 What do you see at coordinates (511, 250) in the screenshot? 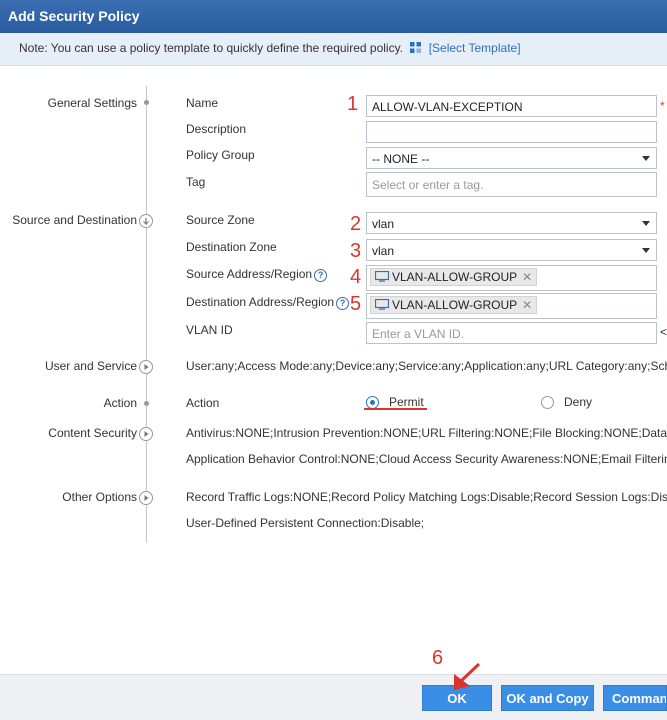
I see `destination-zone-select: vlan` at bounding box center [511, 250].